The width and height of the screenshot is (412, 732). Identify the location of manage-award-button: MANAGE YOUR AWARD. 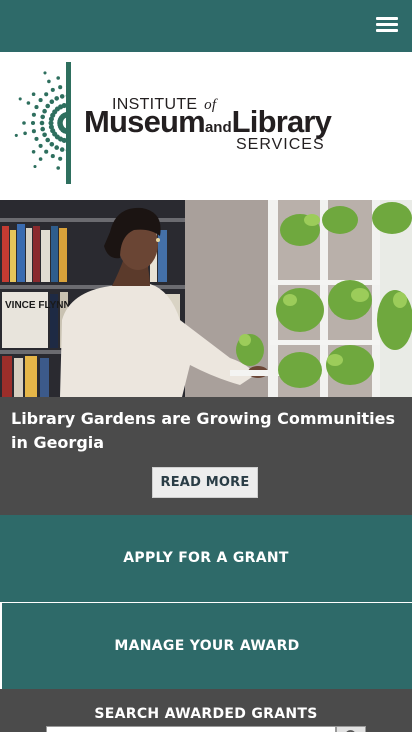
(206, 646).